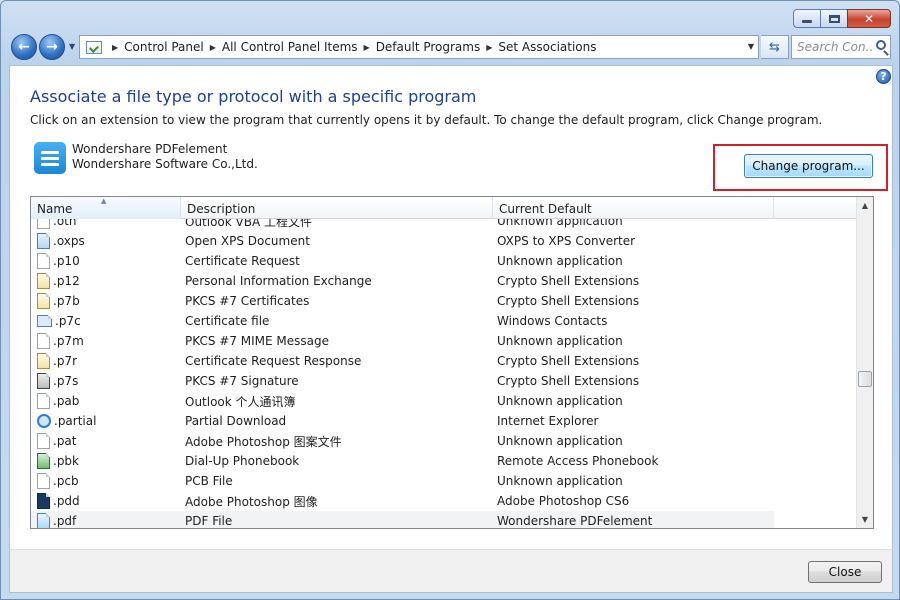 This screenshot has height=600, width=900. Describe the element at coordinates (865, 519) in the screenshot. I see `scroll-down-icon: ▼` at that location.